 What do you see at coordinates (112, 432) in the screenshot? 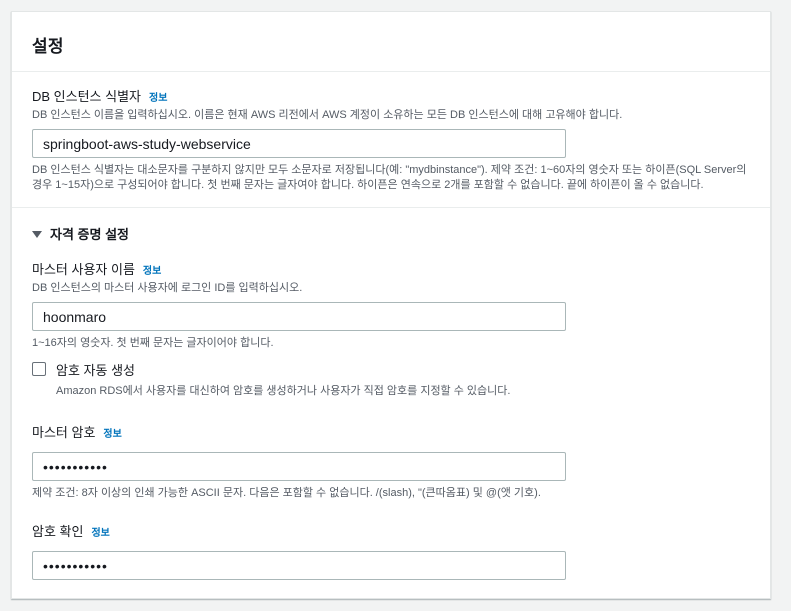
I see `master-password-info-link: 정보` at bounding box center [112, 432].